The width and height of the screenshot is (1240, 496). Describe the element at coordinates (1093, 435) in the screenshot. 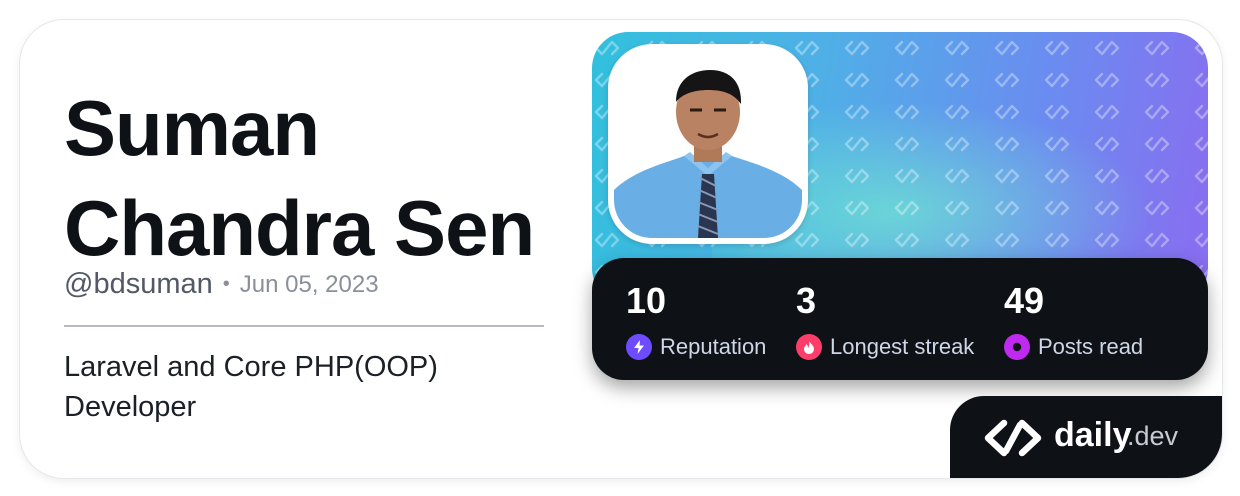

I see `brand-name: daily` at that location.